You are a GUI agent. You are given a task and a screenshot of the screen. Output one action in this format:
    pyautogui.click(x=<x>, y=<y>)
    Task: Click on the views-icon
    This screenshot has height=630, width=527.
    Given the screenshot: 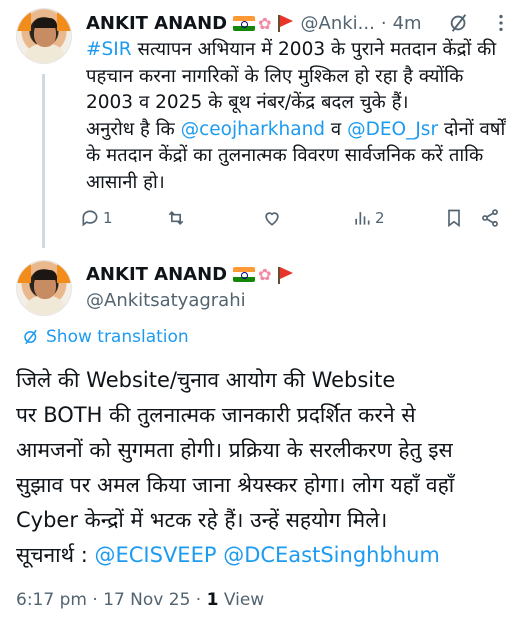 What is the action you would take?
    pyautogui.click(x=362, y=218)
    